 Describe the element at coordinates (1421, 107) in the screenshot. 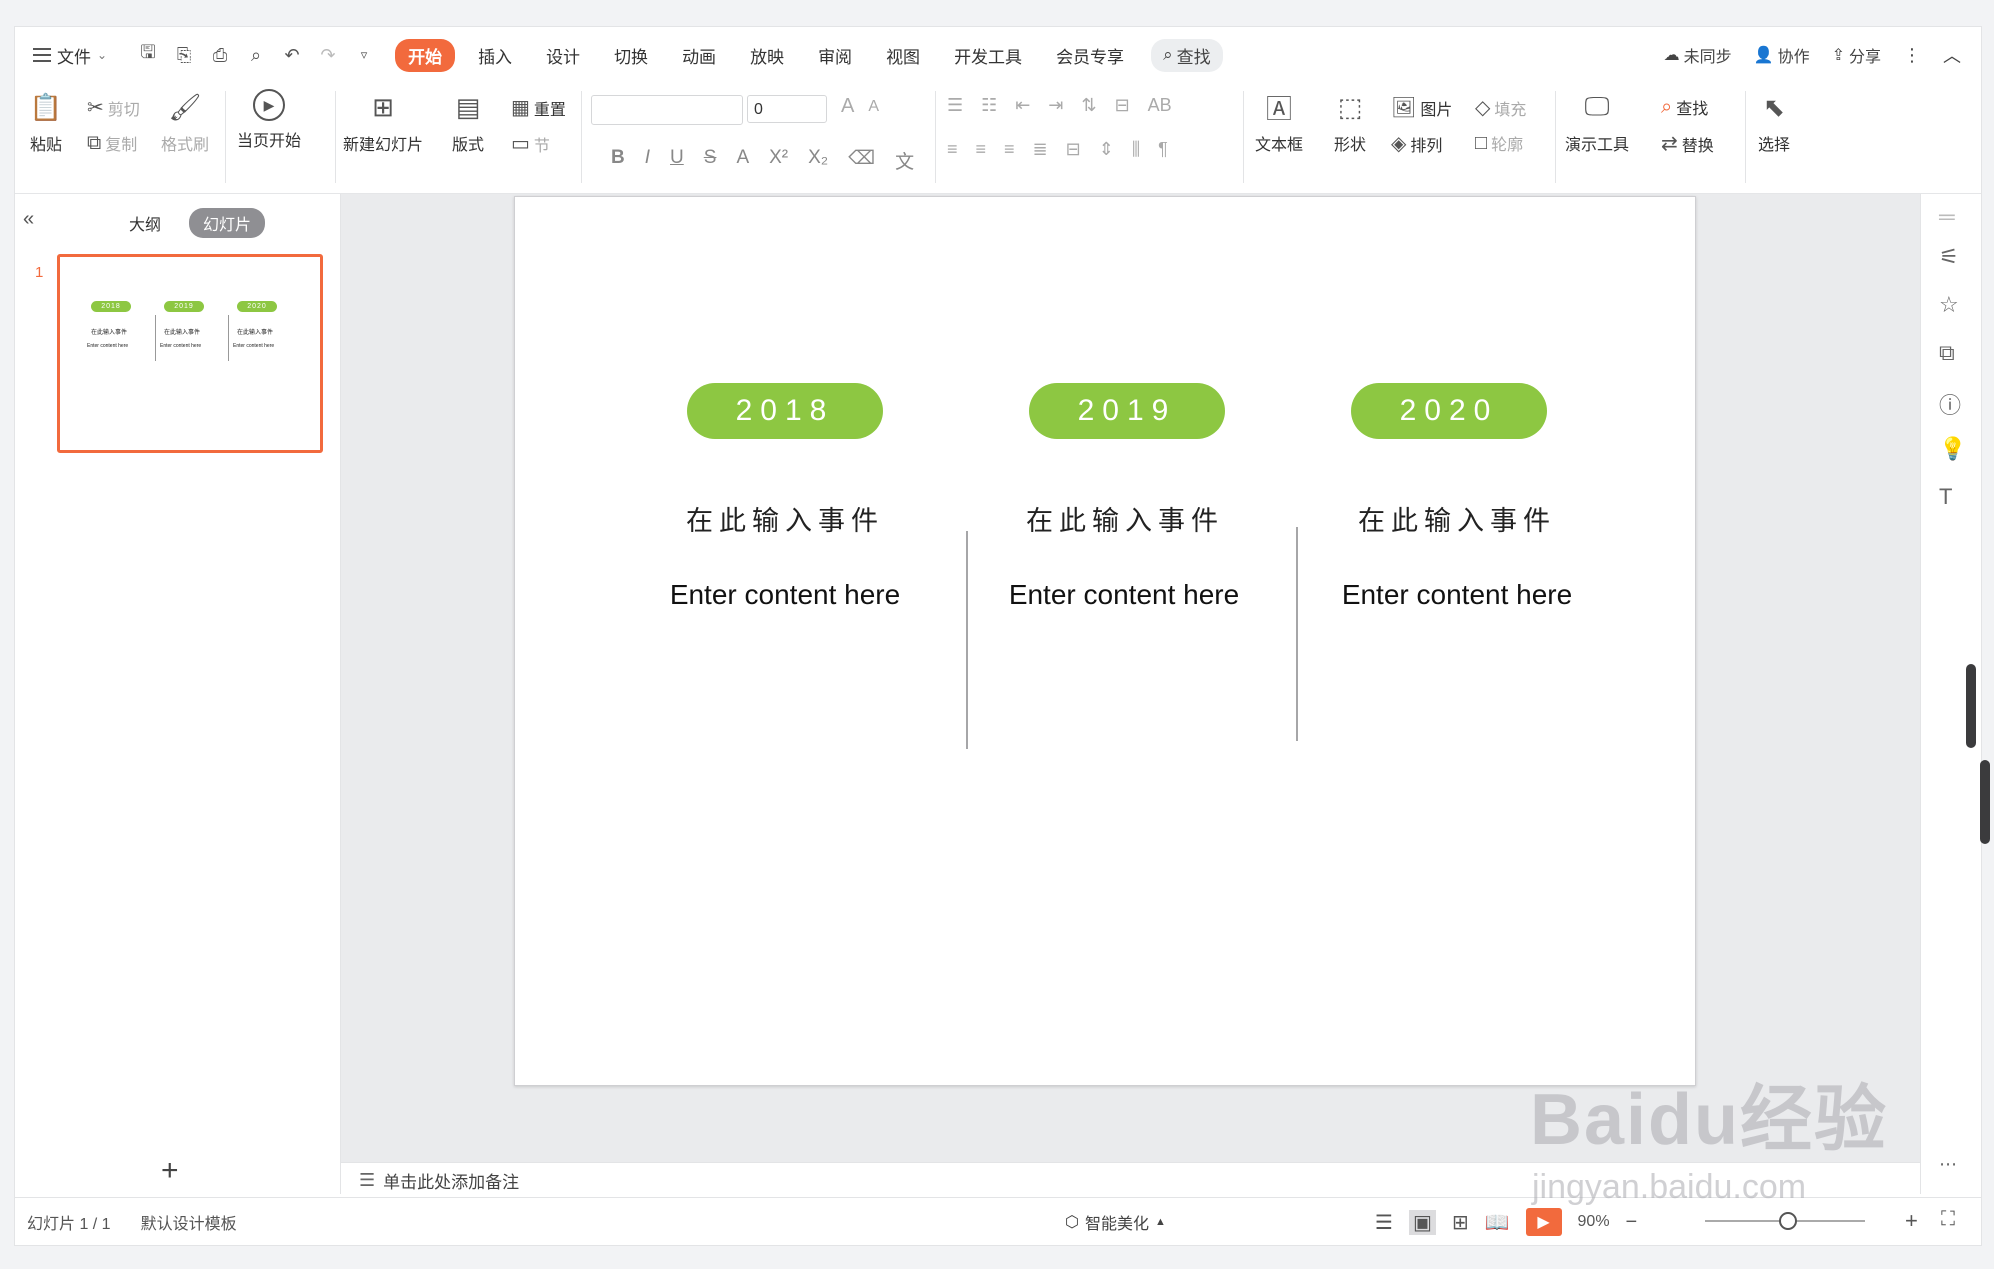

I see `picture-button: 🖼 图片` at that location.